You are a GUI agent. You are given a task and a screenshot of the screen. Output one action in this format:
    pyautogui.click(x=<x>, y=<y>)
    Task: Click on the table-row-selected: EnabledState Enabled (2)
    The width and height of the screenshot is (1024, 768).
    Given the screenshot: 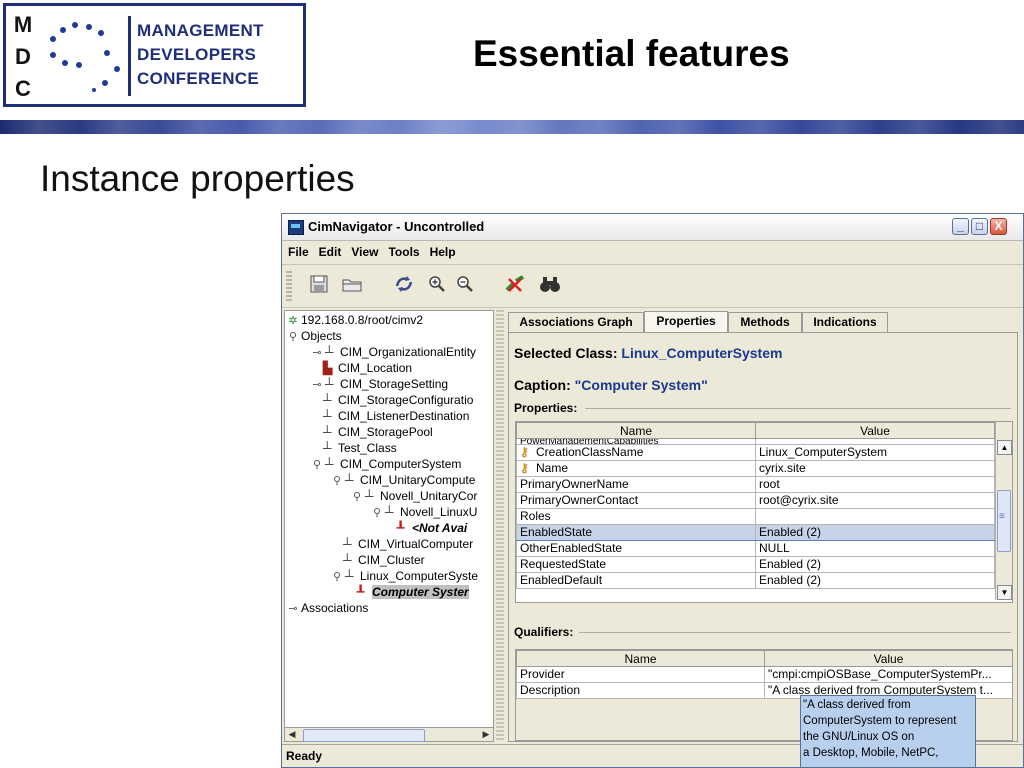 What is the action you would take?
    pyautogui.click(x=755, y=532)
    